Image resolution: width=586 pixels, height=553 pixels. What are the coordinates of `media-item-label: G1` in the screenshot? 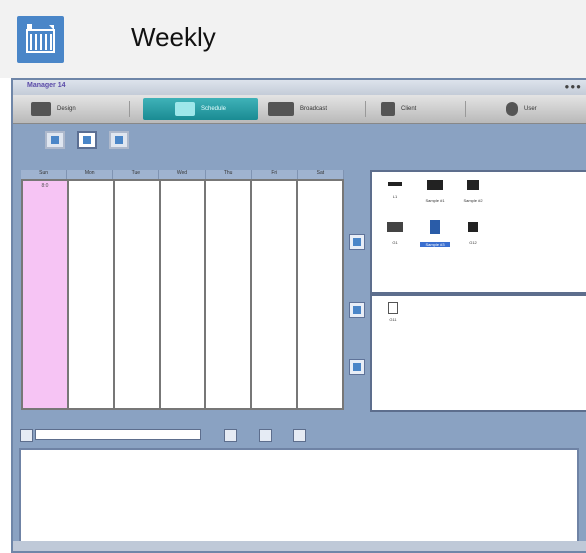 It's located at (395, 242).